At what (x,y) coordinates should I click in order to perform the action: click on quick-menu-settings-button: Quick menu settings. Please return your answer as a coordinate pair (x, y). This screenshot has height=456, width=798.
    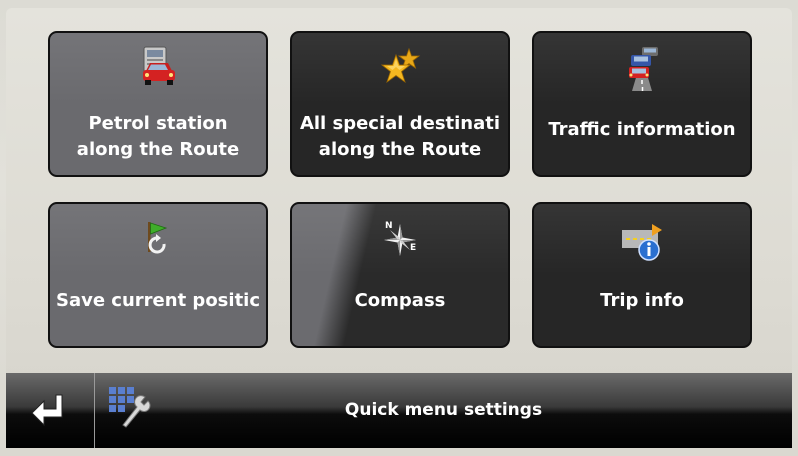
    Looking at the image, I should click on (443, 410).